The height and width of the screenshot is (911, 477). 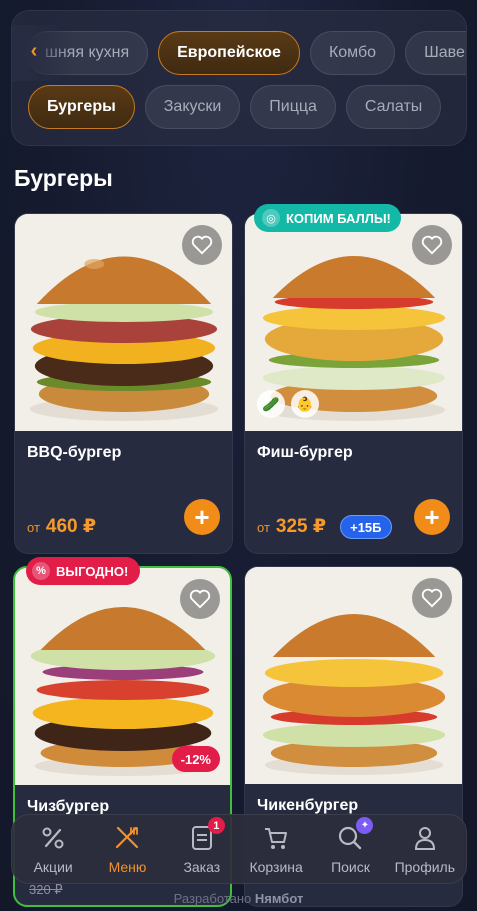 I want to click on footer-prefix: Разработано, so click(x=212, y=898).